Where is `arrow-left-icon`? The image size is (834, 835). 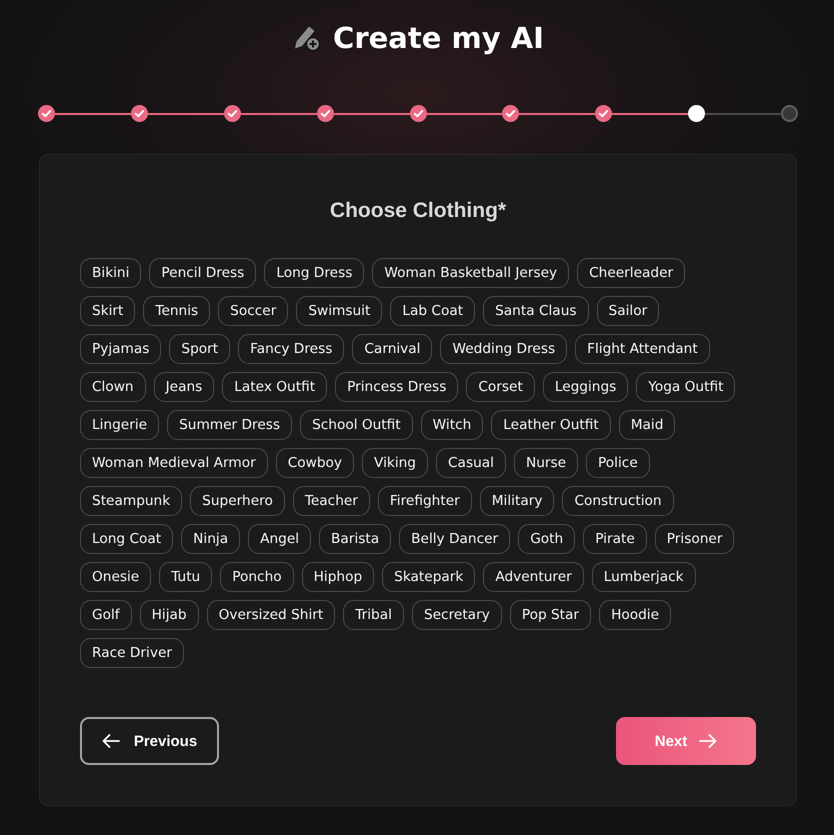
arrow-left-icon is located at coordinates (111, 741).